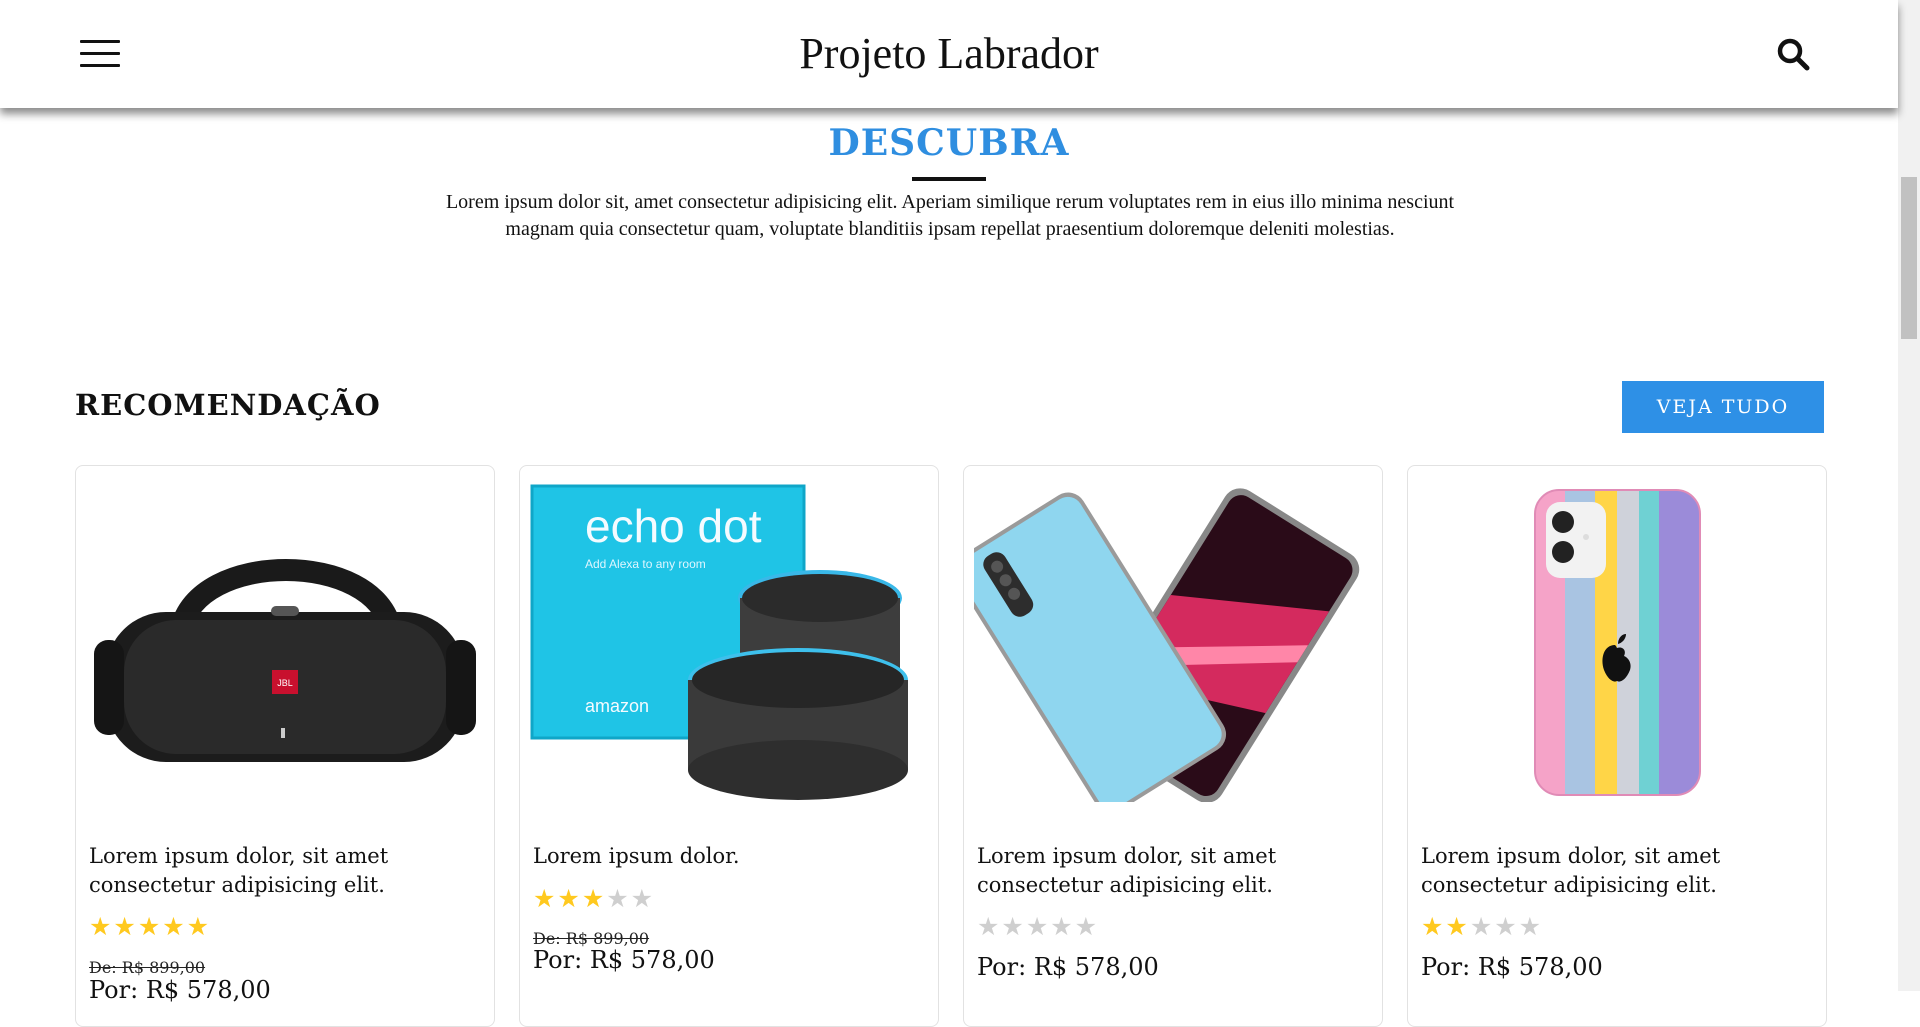 The image size is (1920, 1027). What do you see at coordinates (949, 179) in the screenshot?
I see `discover-underline` at bounding box center [949, 179].